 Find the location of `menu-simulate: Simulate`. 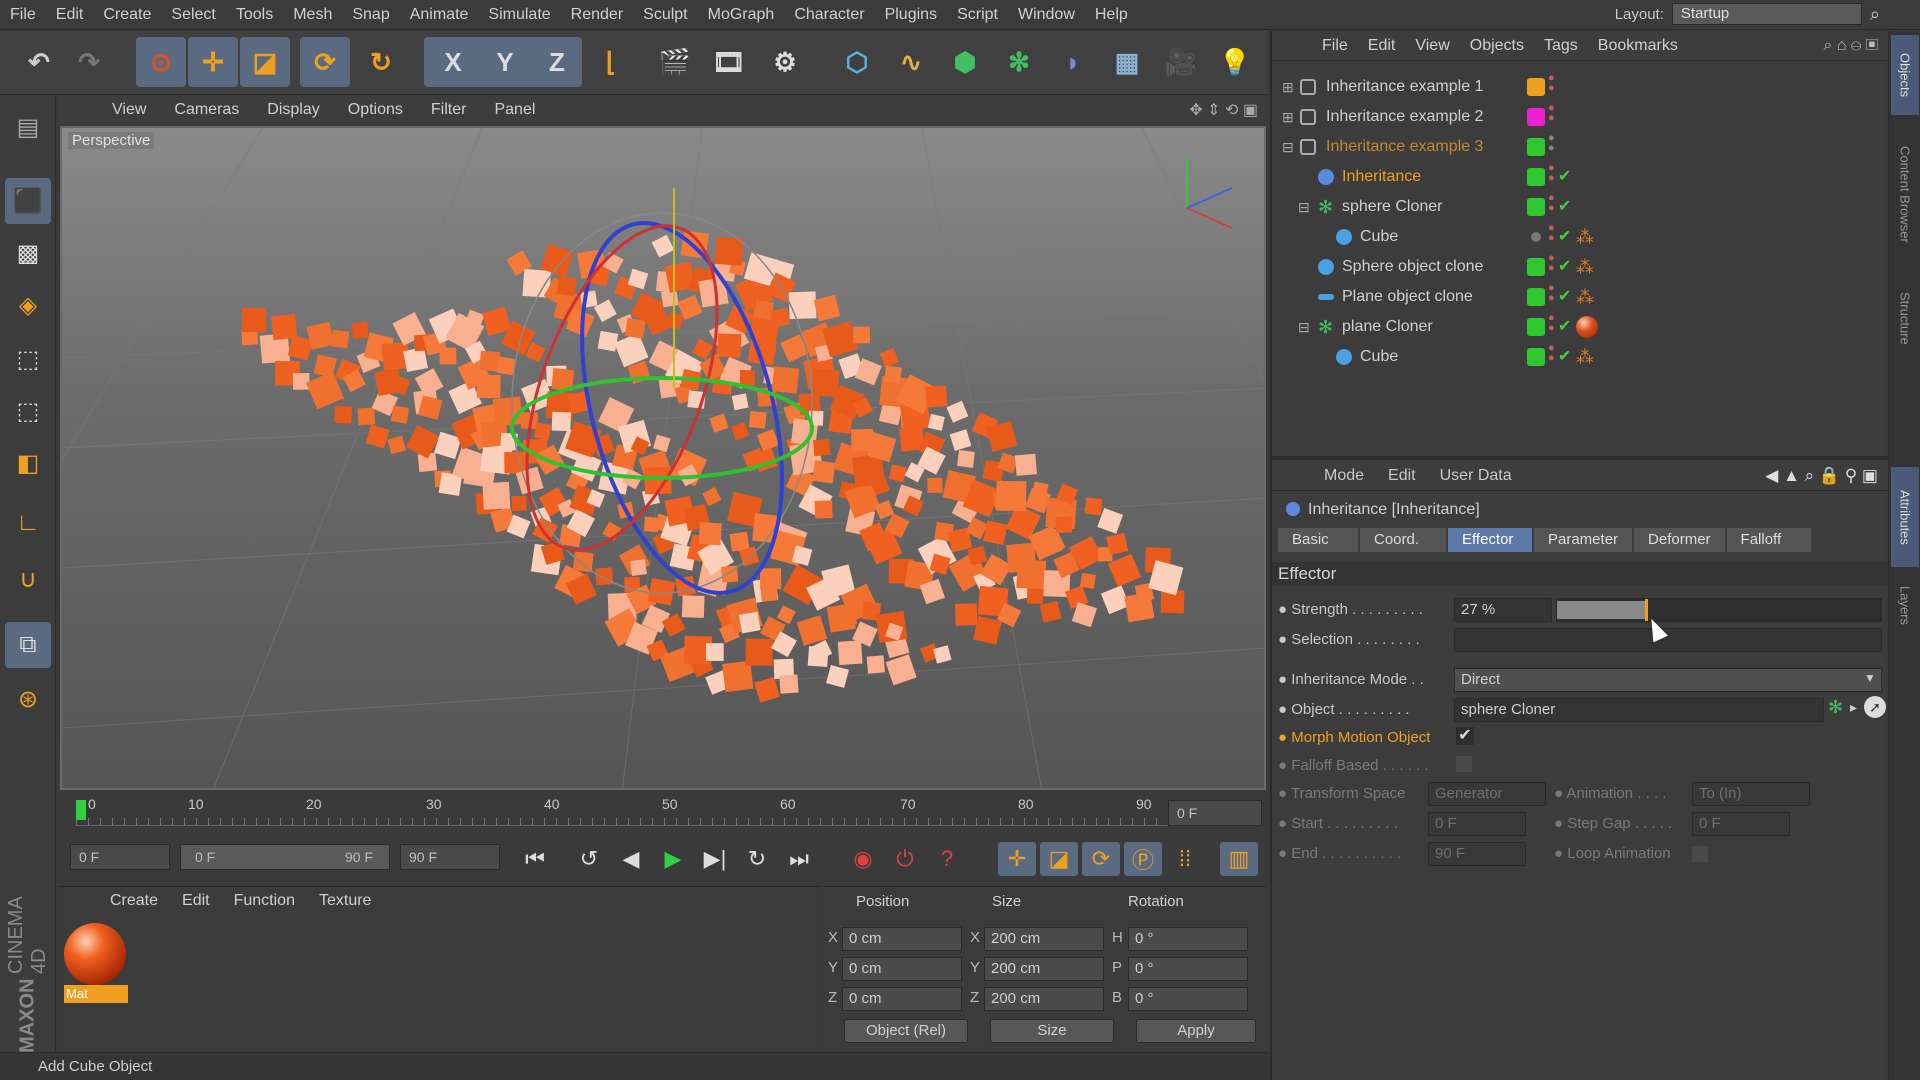

menu-simulate: Simulate is located at coordinates (519, 15).